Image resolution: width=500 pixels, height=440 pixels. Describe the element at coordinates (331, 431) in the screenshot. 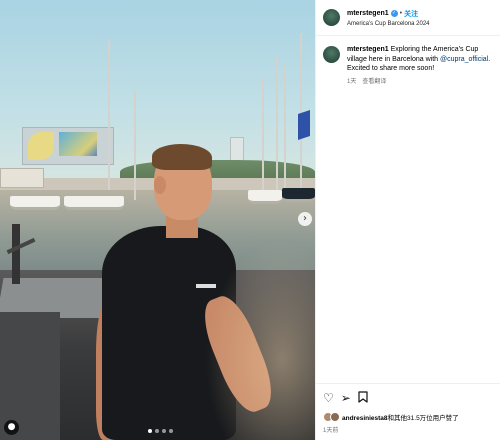

I see `post-timestamp: 1天前` at that location.